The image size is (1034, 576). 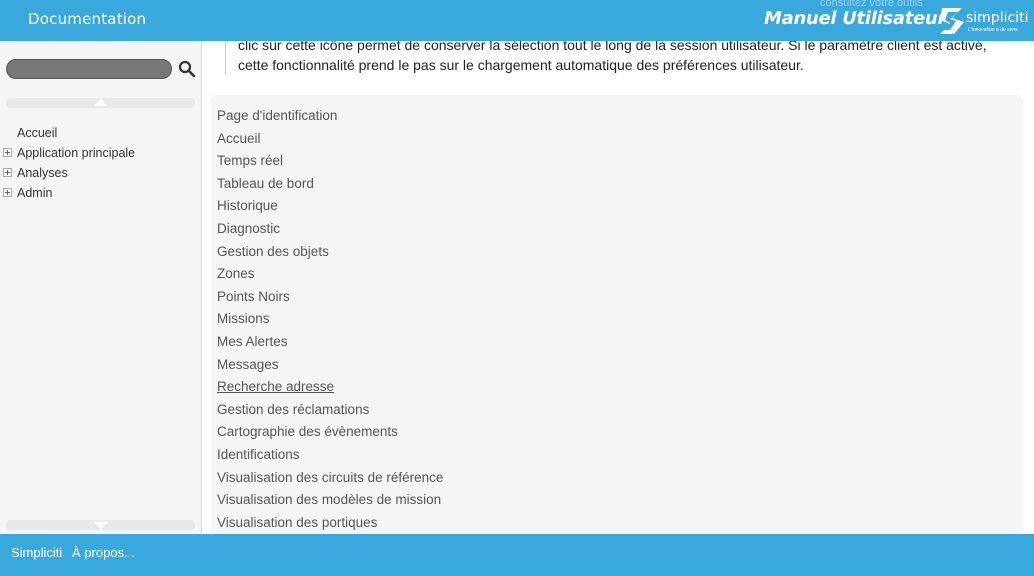 What do you see at coordinates (187, 69) in the screenshot?
I see `search-icon` at bounding box center [187, 69].